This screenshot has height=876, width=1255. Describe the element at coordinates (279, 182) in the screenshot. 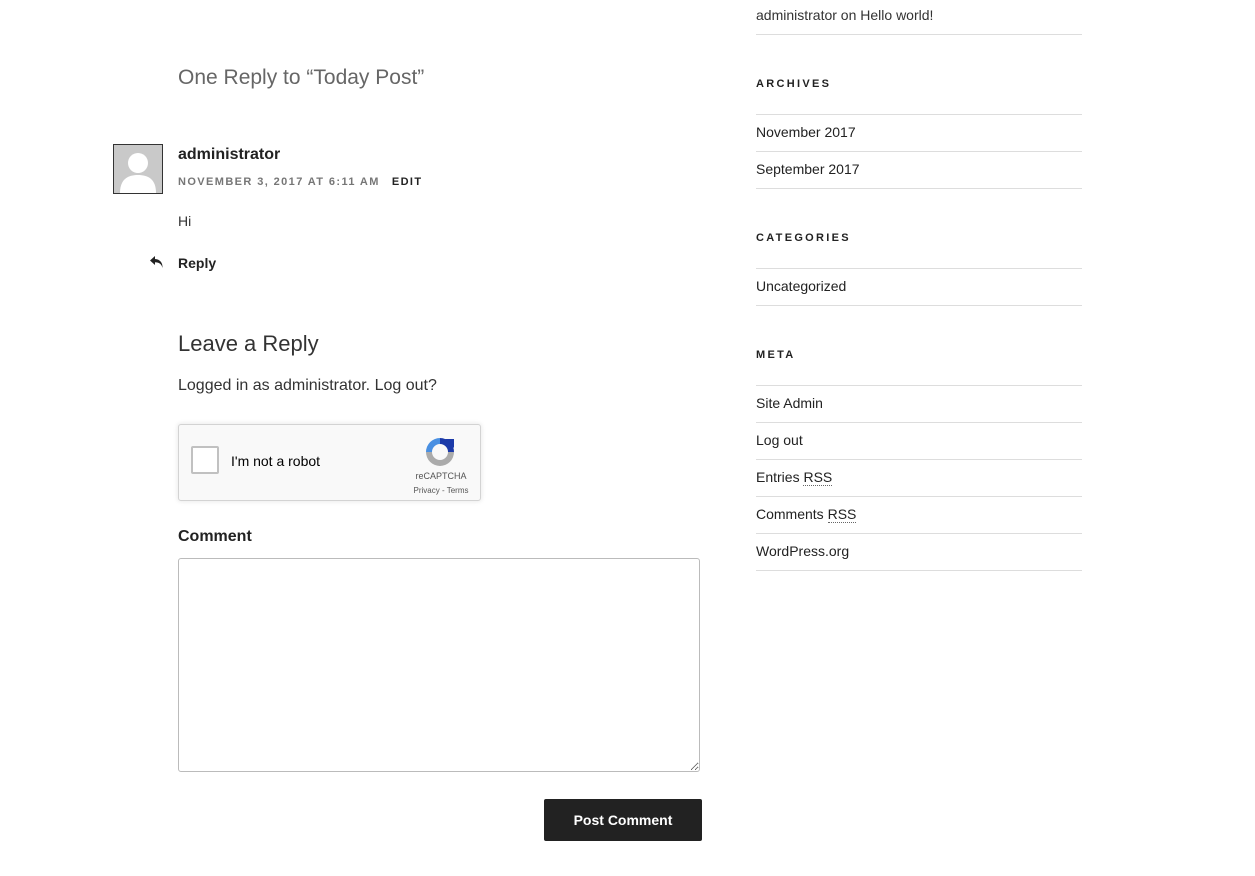

I see `comment-date-link: November 3, 2017 at 6:11 am` at that location.